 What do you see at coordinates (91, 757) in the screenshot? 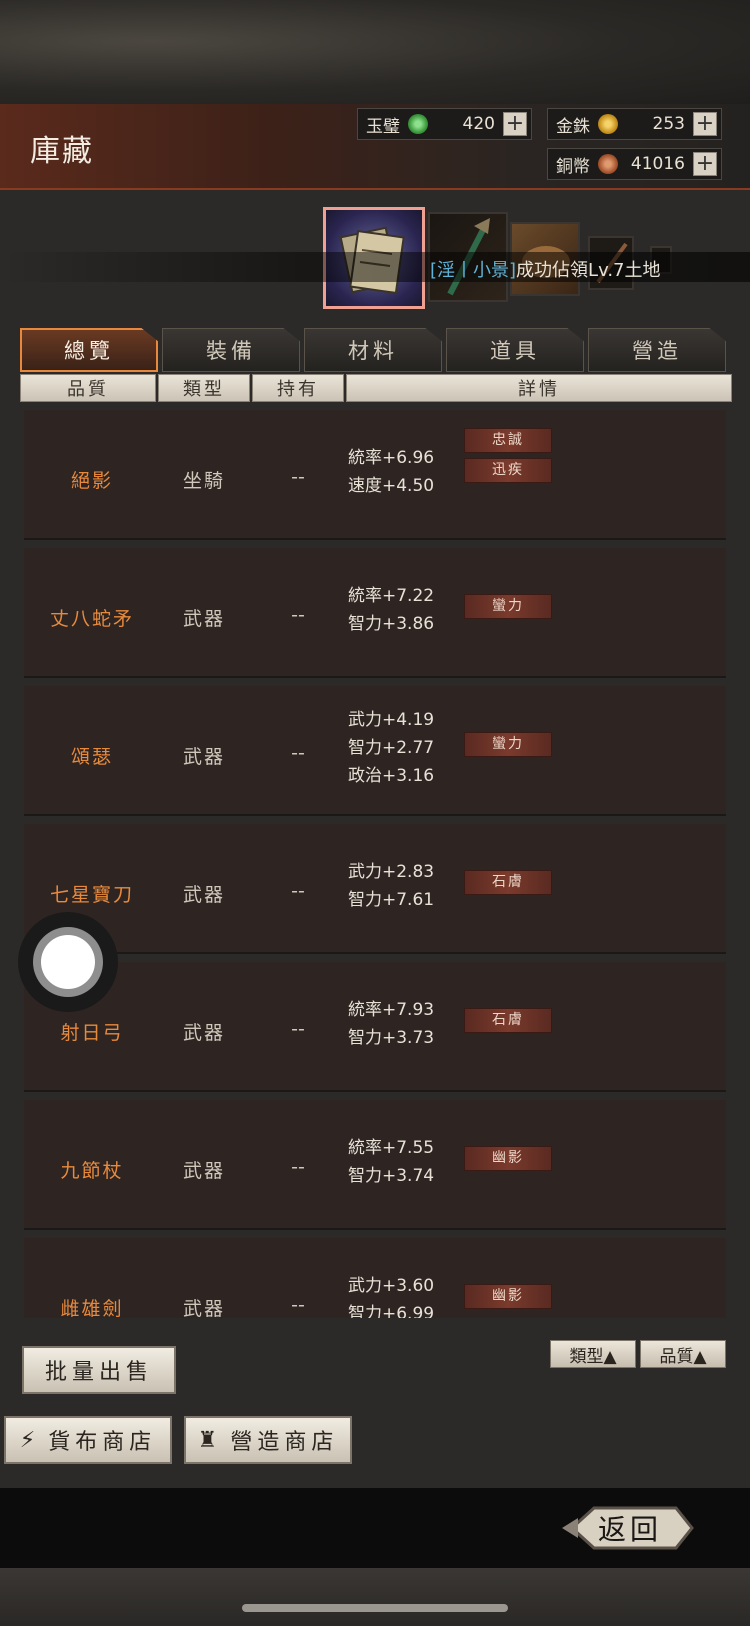
I see `item-name: 頌瑟` at bounding box center [91, 757].